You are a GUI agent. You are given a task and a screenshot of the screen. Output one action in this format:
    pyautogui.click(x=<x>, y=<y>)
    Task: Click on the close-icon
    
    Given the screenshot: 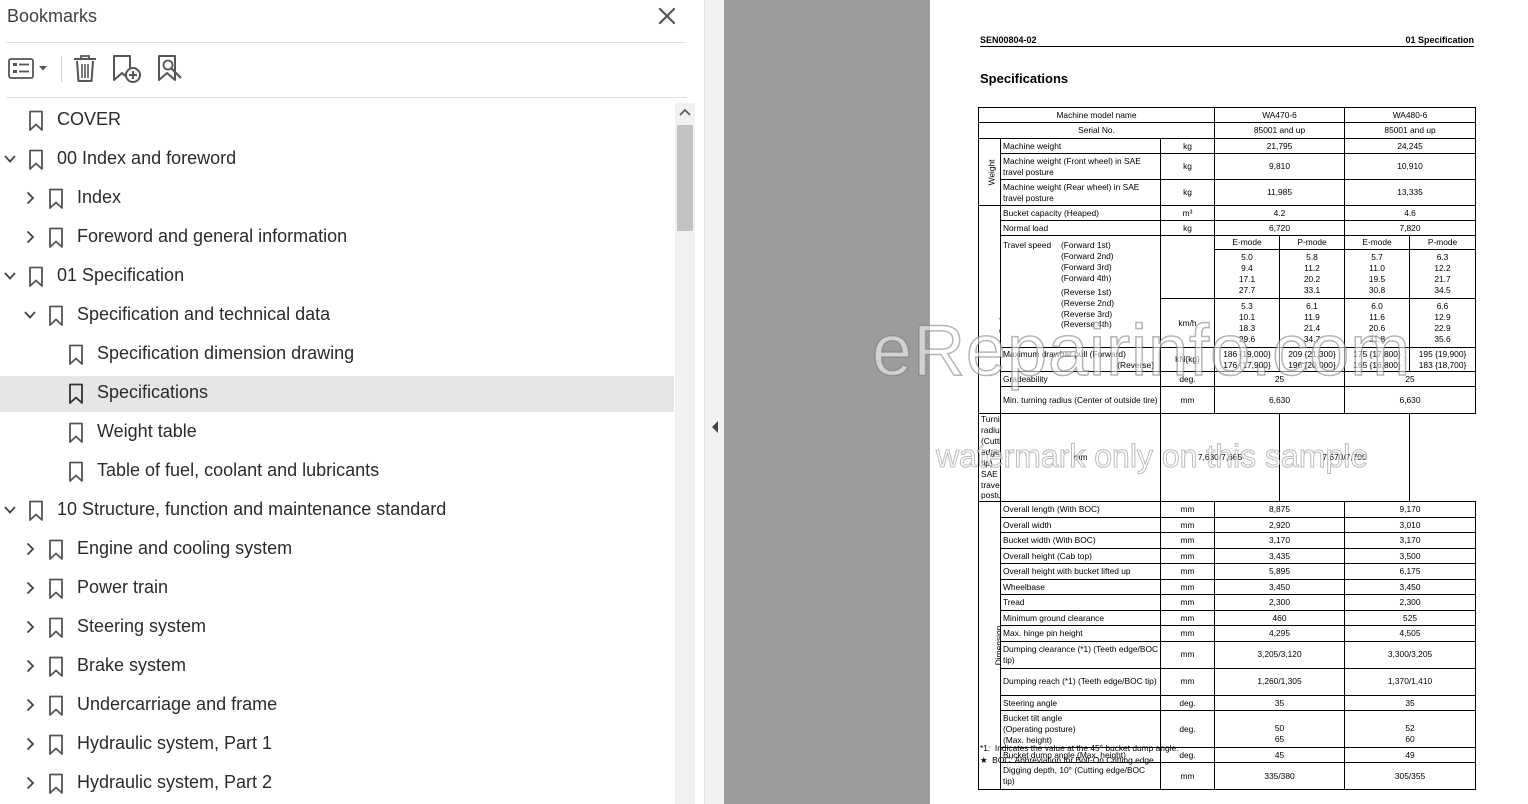 What is the action you would take?
    pyautogui.click(x=667, y=16)
    